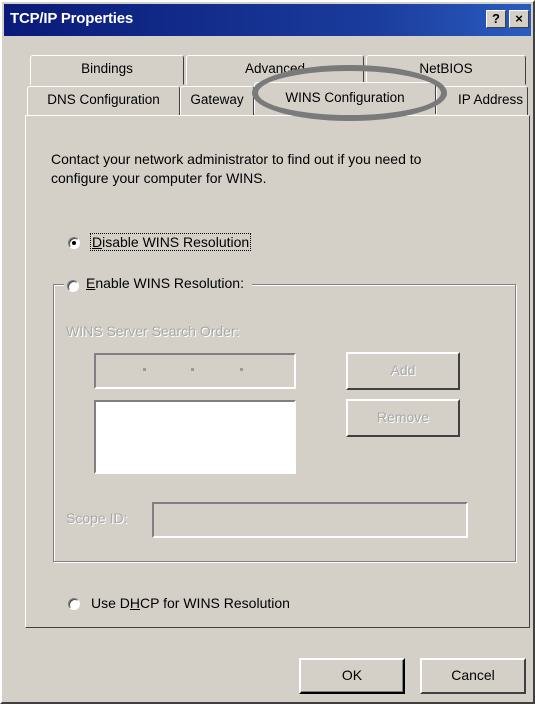  I want to click on tab-gateway-label: Gateway, so click(217, 99).